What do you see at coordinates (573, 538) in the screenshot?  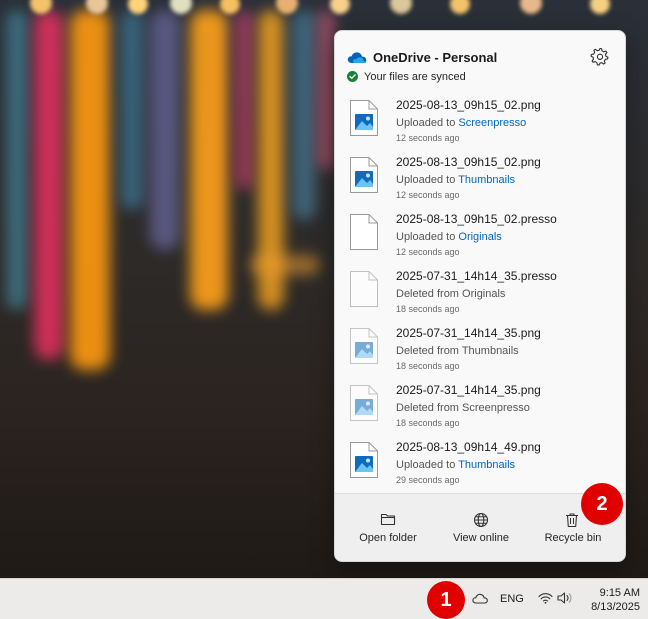 I see `recycle-bin-label: Recycle bin` at bounding box center [573, 538].